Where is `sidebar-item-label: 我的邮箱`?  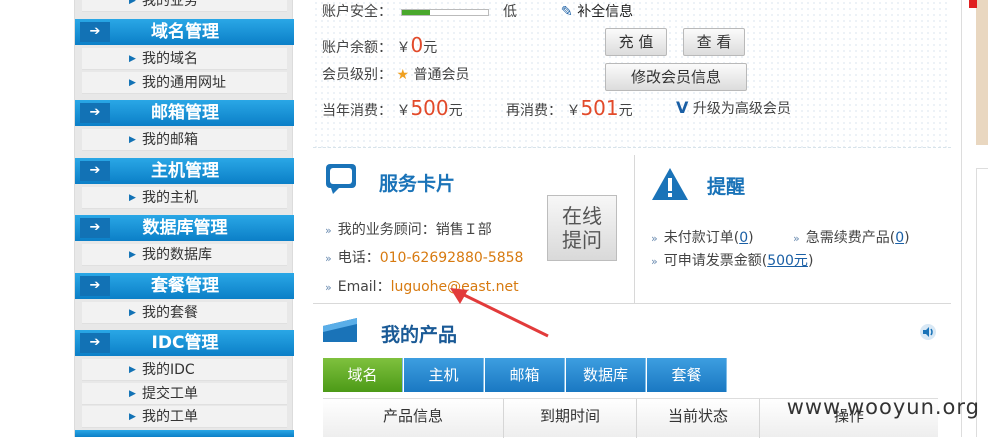
sidebar-item-label: 我的邮箱 is located at coordinates (170, 140).